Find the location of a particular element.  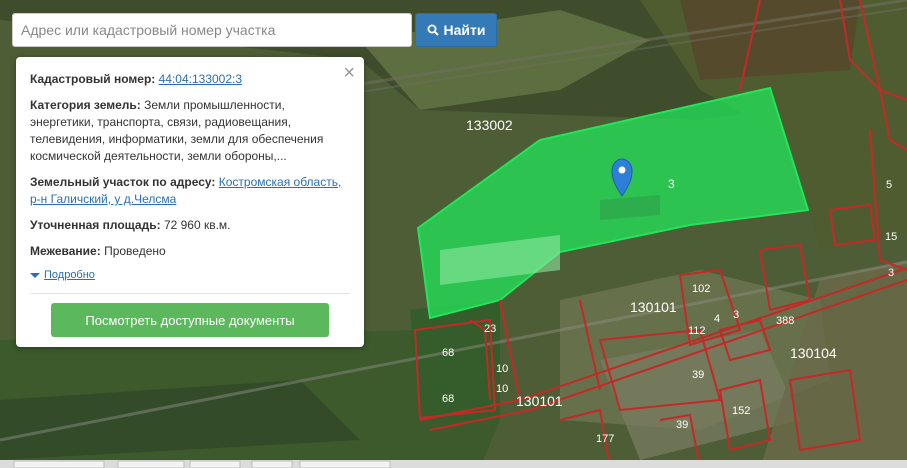

area-value: 72 960 кв.м. is located at coordinates (197, 225).